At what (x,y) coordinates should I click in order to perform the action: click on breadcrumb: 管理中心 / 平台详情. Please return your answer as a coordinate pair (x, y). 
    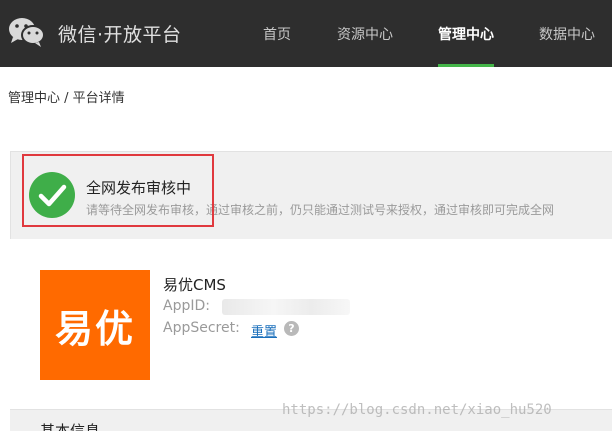
    Looking at the image, I should click on (66, 98).